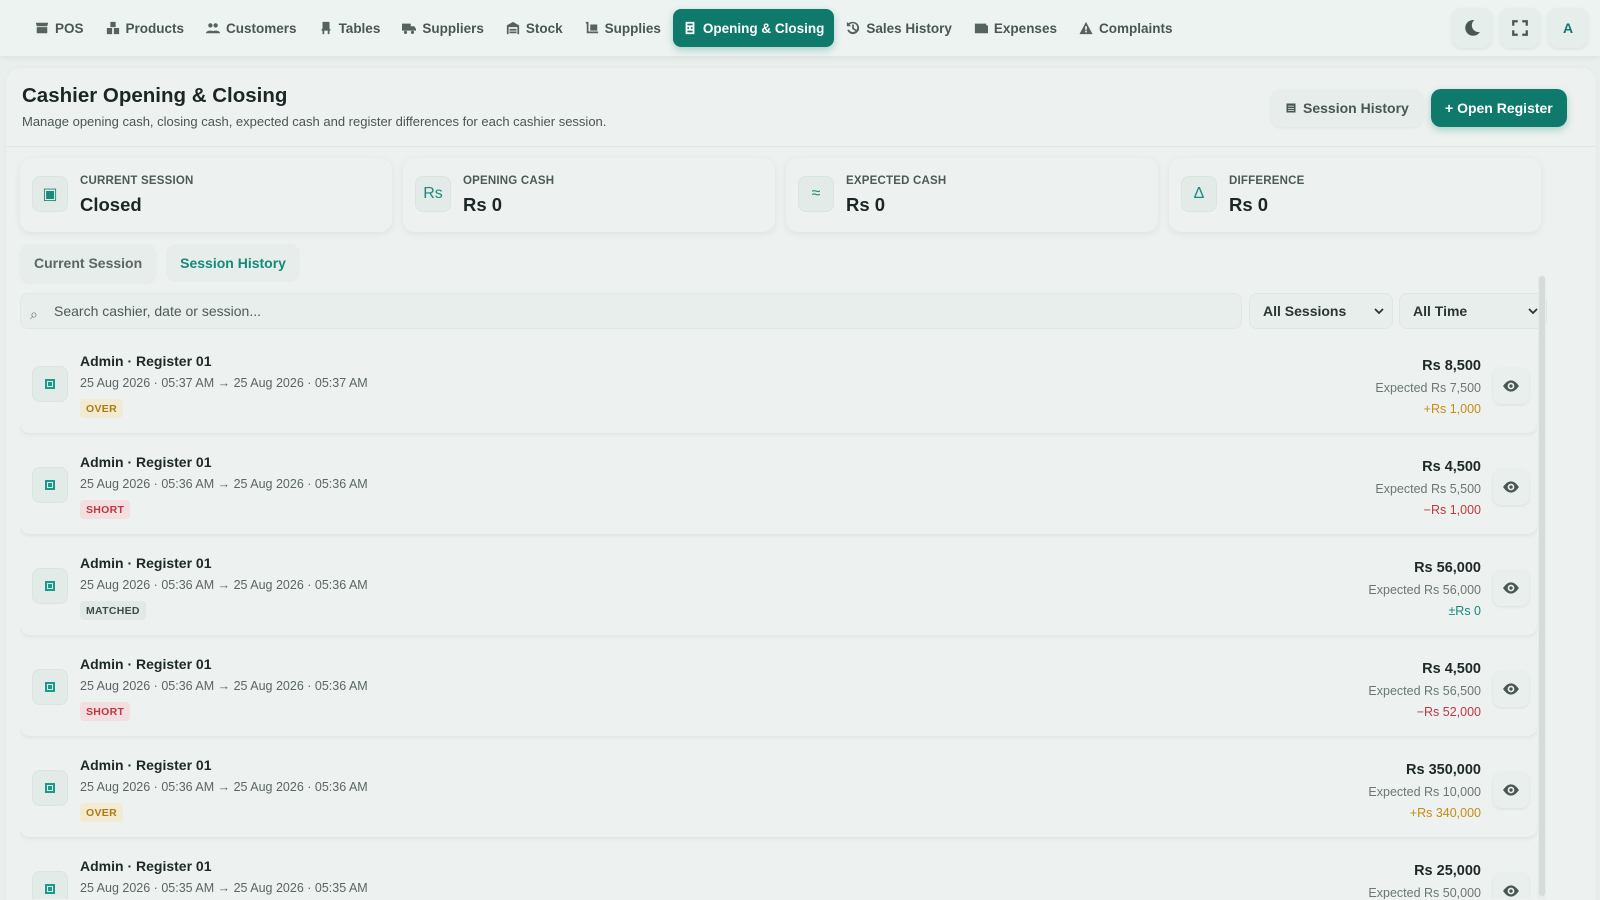 The image size is (1600, 900). Describe the element at coordinates (1135, 28) in the screenshot. I see `nav-complaints-label: Complaints` at that location.